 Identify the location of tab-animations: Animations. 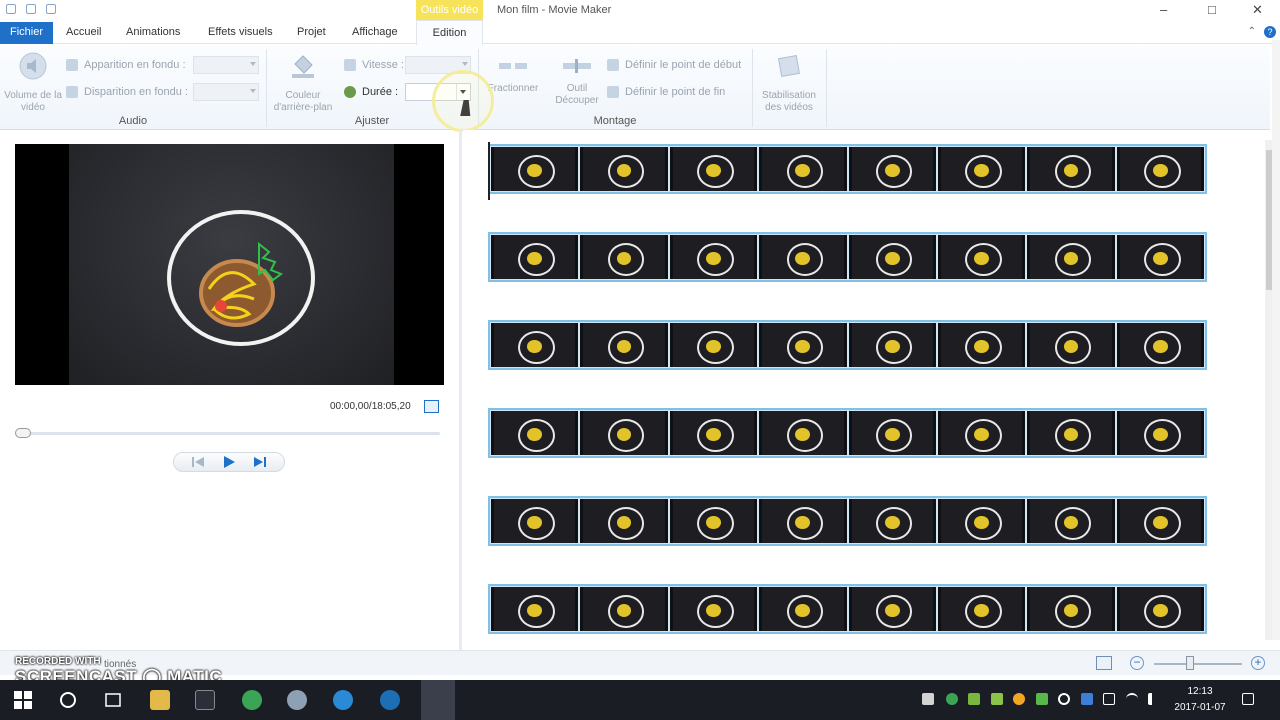
(153, 34).